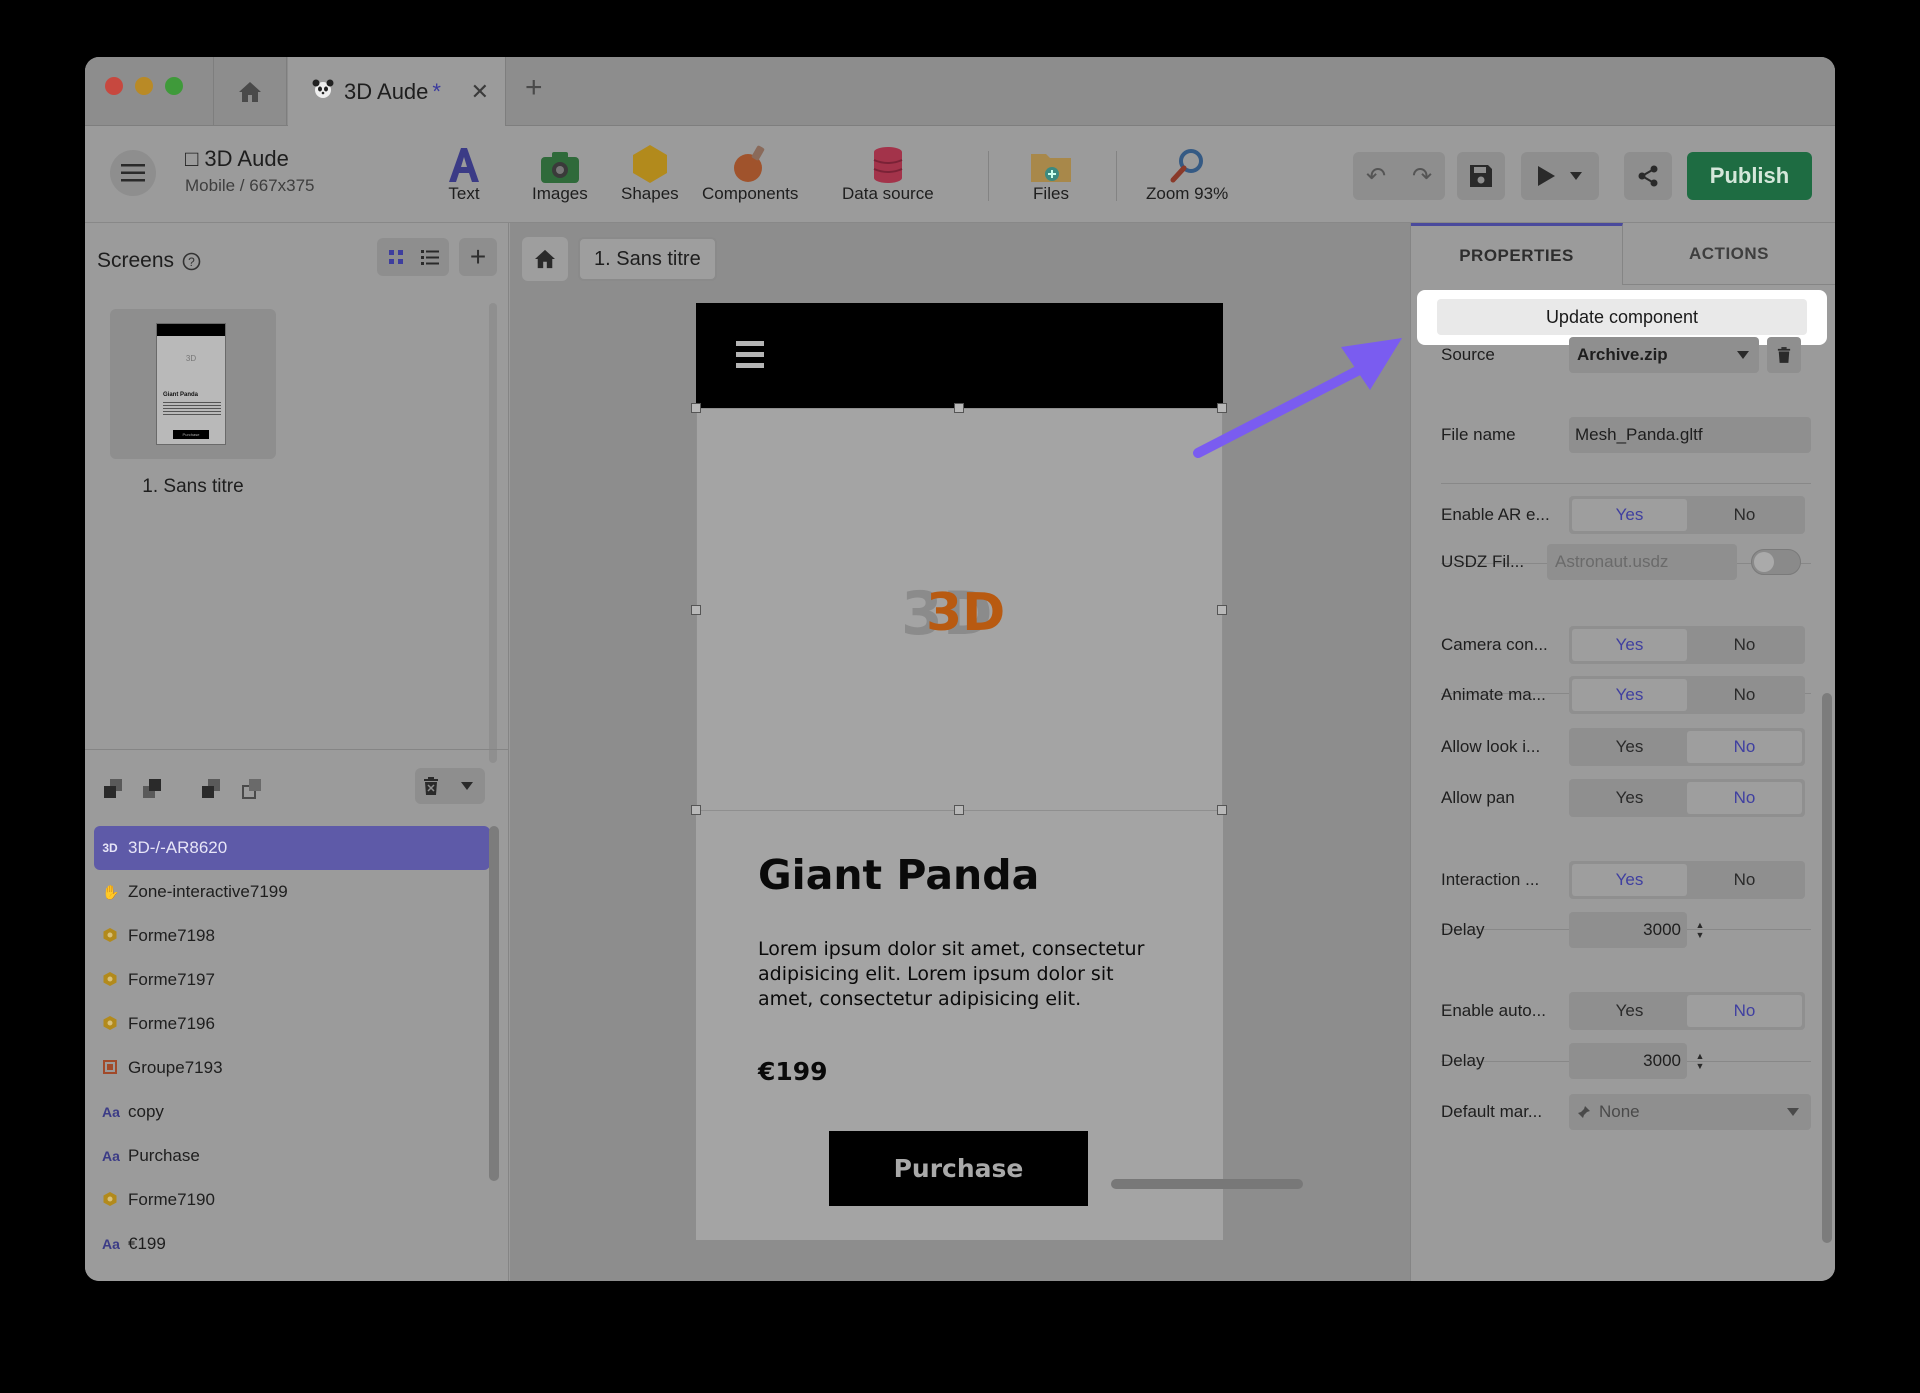 The height and width of the screenshot is (1393, 1920). Describe the element at coordinates (1629, 515) in the screenshot. I see `ar-yes: Yes` at that location.